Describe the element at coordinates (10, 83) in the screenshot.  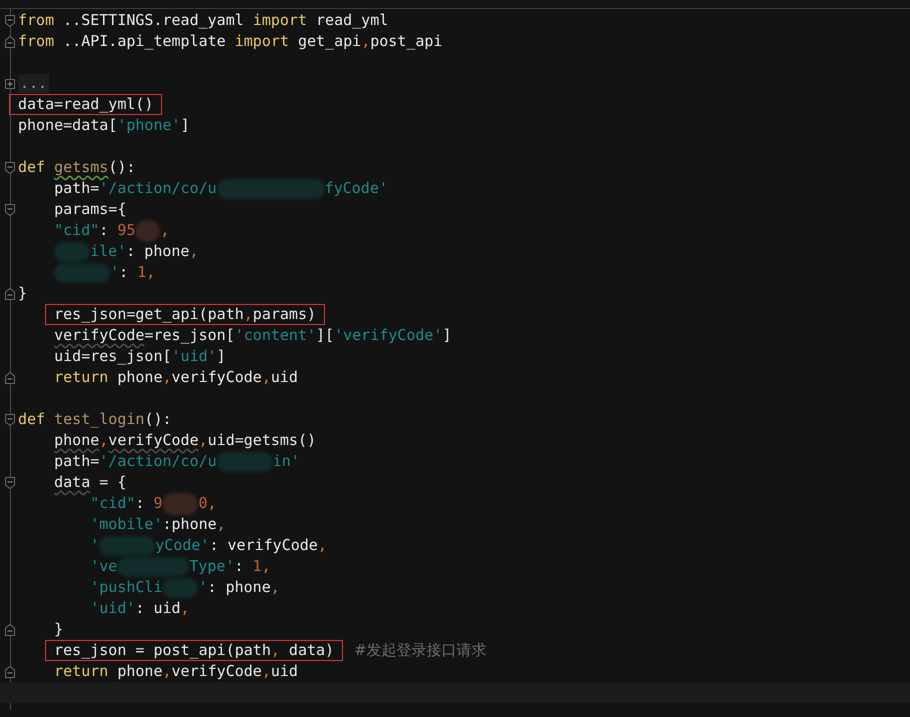
I see `expand-icon` at that location.